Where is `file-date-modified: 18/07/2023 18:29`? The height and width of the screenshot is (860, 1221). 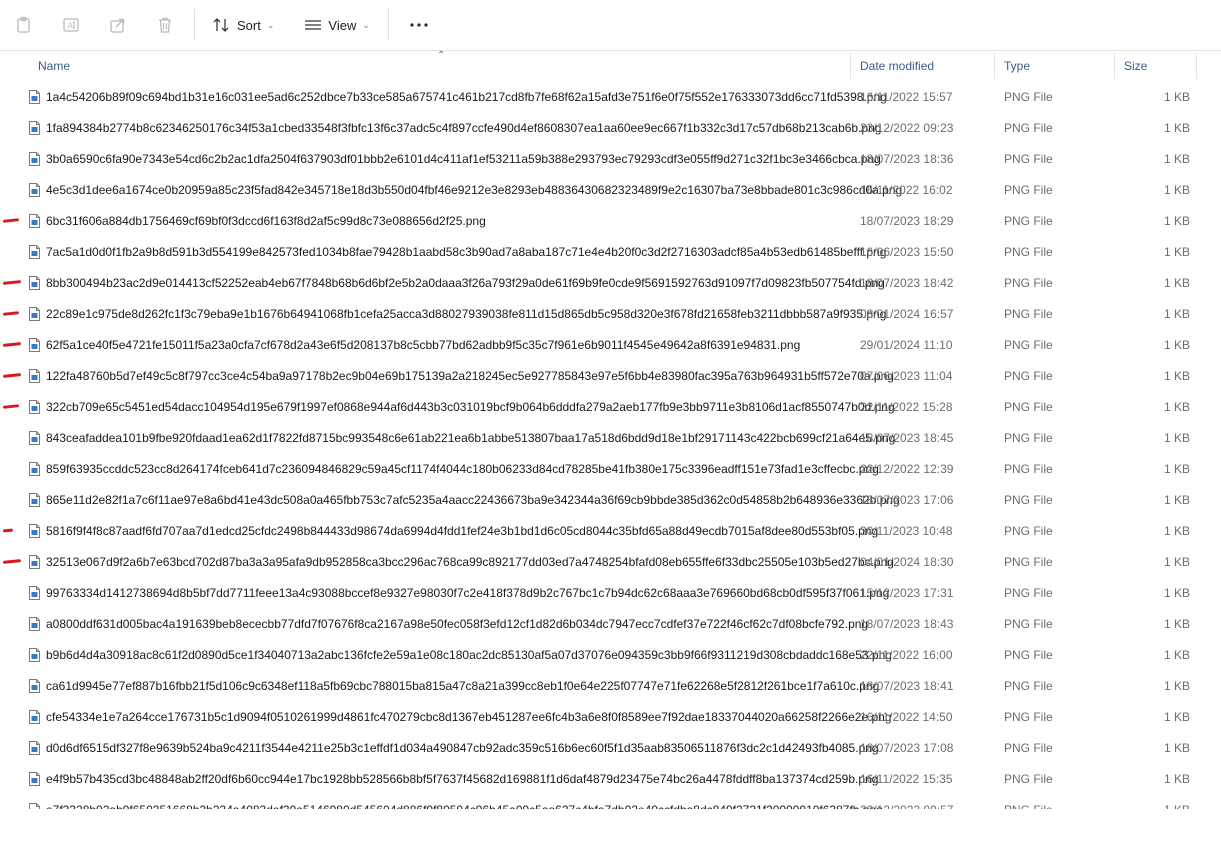 file-date-modified: 18/07/2023 18:29 is located at coordinates (907, 221).